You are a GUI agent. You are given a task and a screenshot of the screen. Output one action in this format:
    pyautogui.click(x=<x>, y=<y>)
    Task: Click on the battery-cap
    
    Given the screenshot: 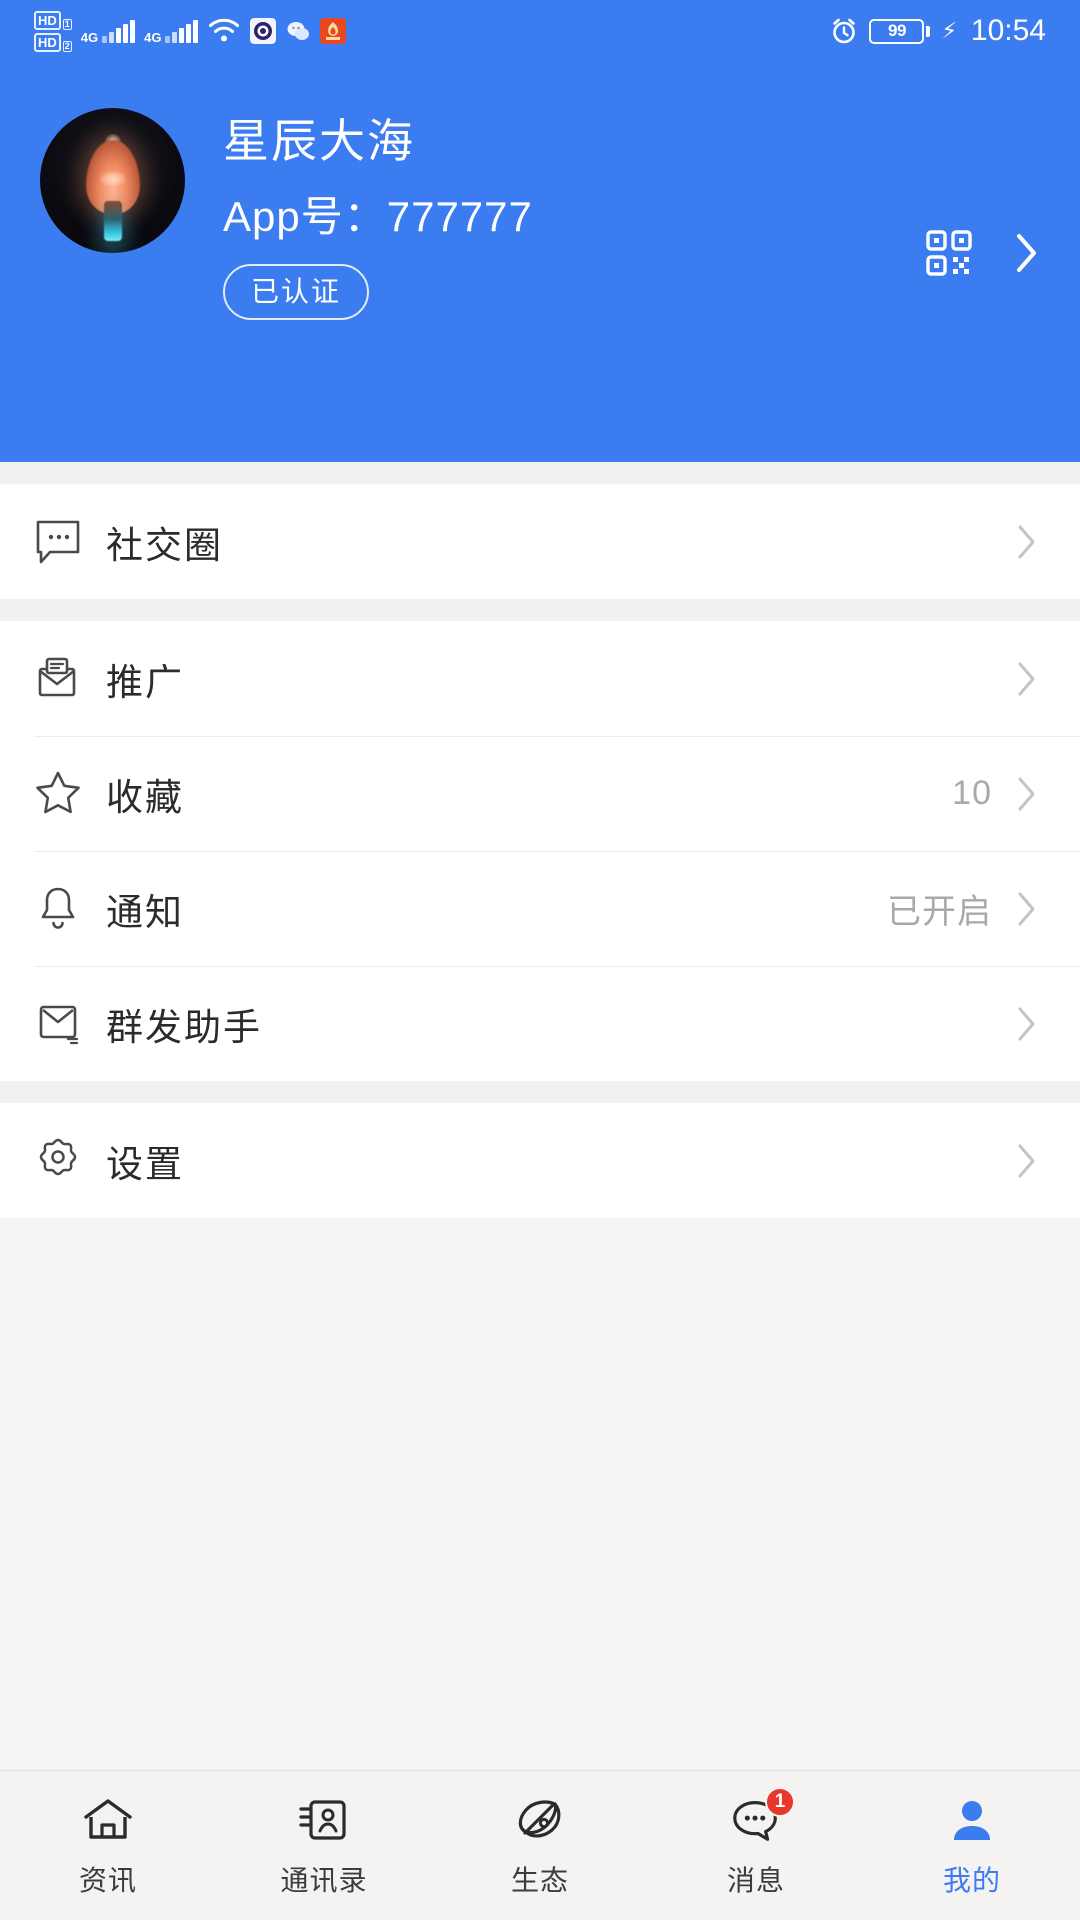 What is the action you would take?
    pyautogui.click(x=928, y=31)
    